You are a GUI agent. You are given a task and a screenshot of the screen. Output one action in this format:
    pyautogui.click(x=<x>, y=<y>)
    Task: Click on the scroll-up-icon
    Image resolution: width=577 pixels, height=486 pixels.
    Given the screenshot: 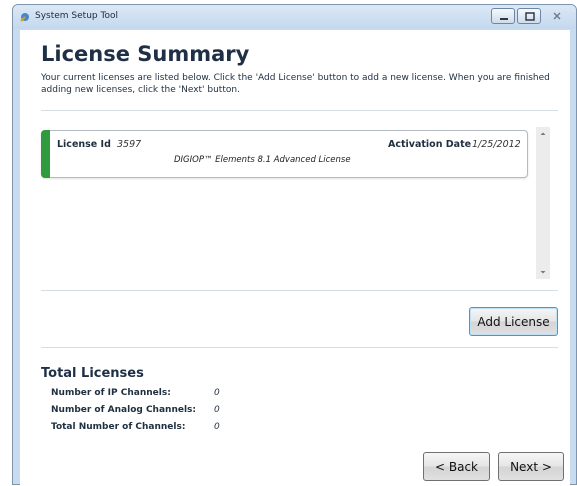 What is the action you would take?
    pyautogui.click(x=543, y=134)
    